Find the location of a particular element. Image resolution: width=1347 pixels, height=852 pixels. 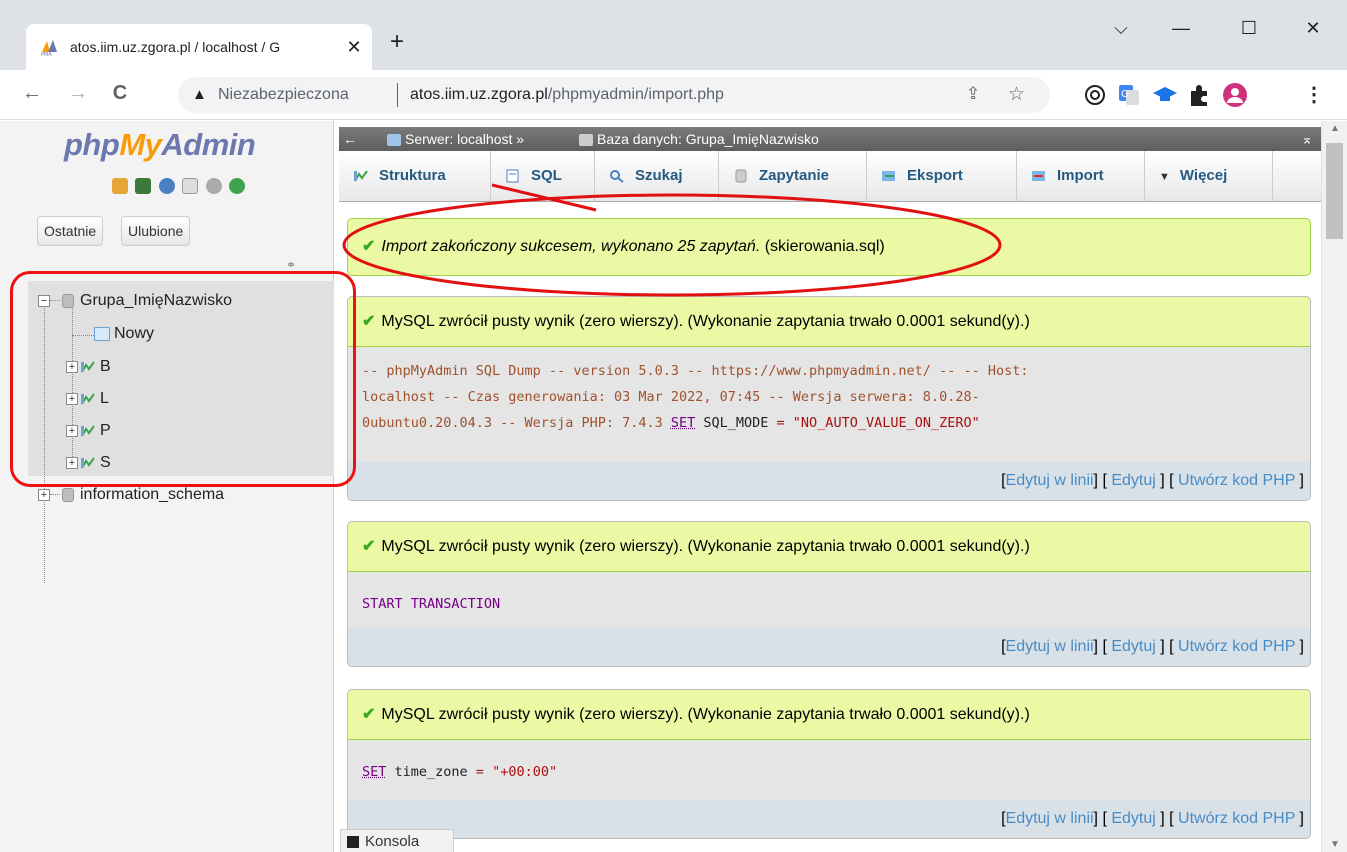

reload-nav-icon is located at coordinates (237, 186).